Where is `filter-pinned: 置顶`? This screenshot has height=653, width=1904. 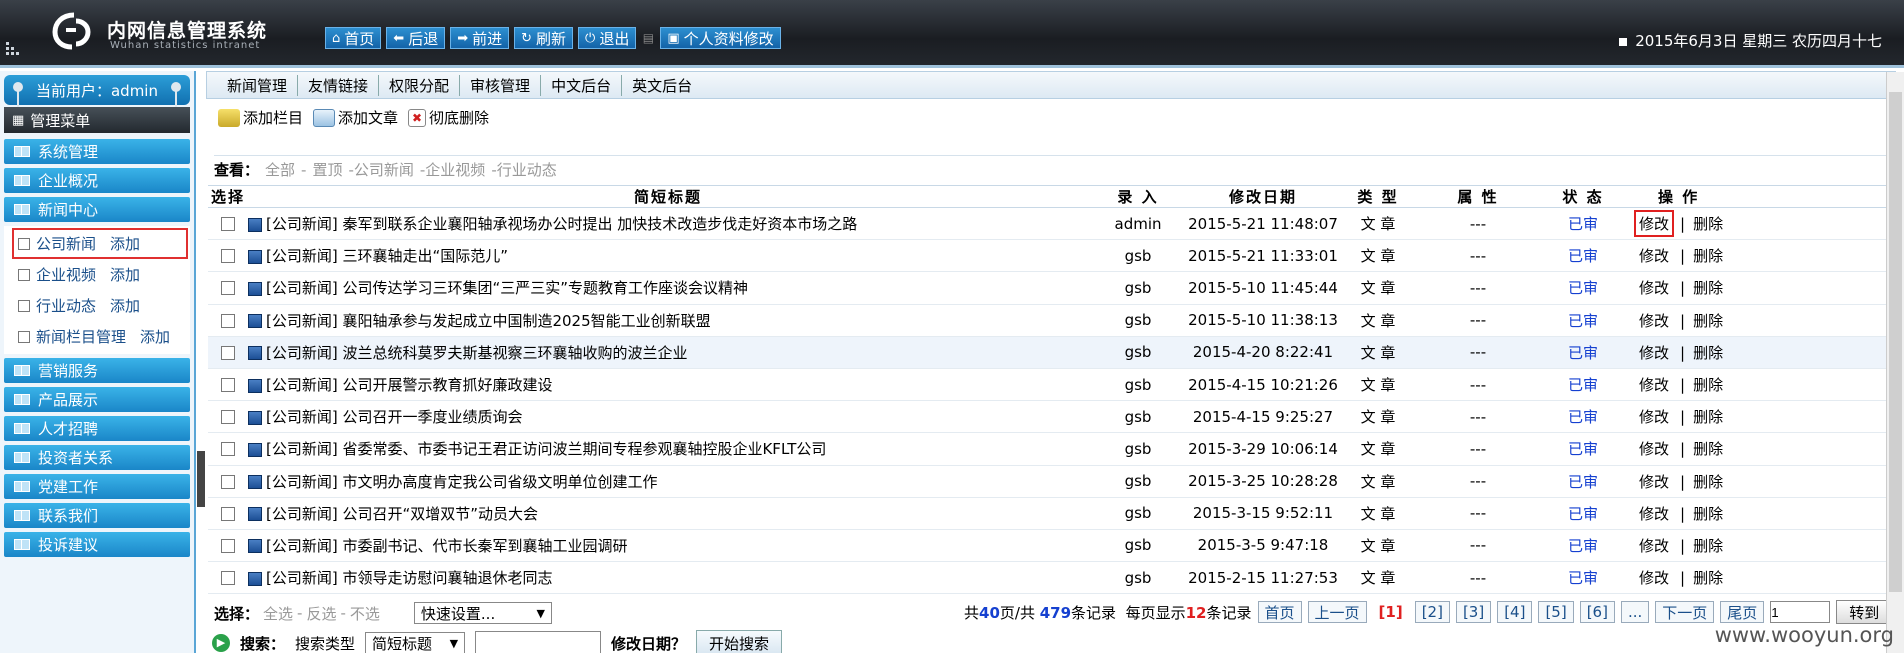 filter-pinned: 置顶 is located at coordinates (327, 169).